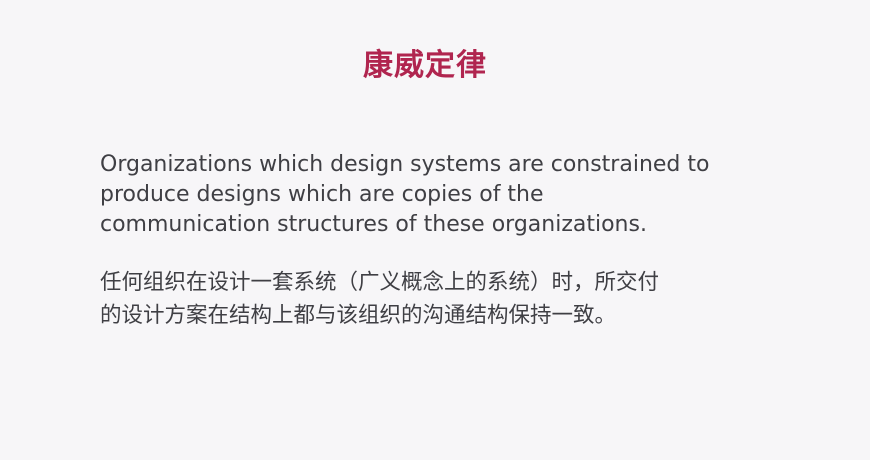 Image resolution: width=870 pixels, height=460 pixels. What do you see at coordinates (358, 315) in the screenshot?
I see `chinese-quote-line: 的设计方案在结构上都与该组织的沟通结构保持一致。` at bounding box center [358, 315].